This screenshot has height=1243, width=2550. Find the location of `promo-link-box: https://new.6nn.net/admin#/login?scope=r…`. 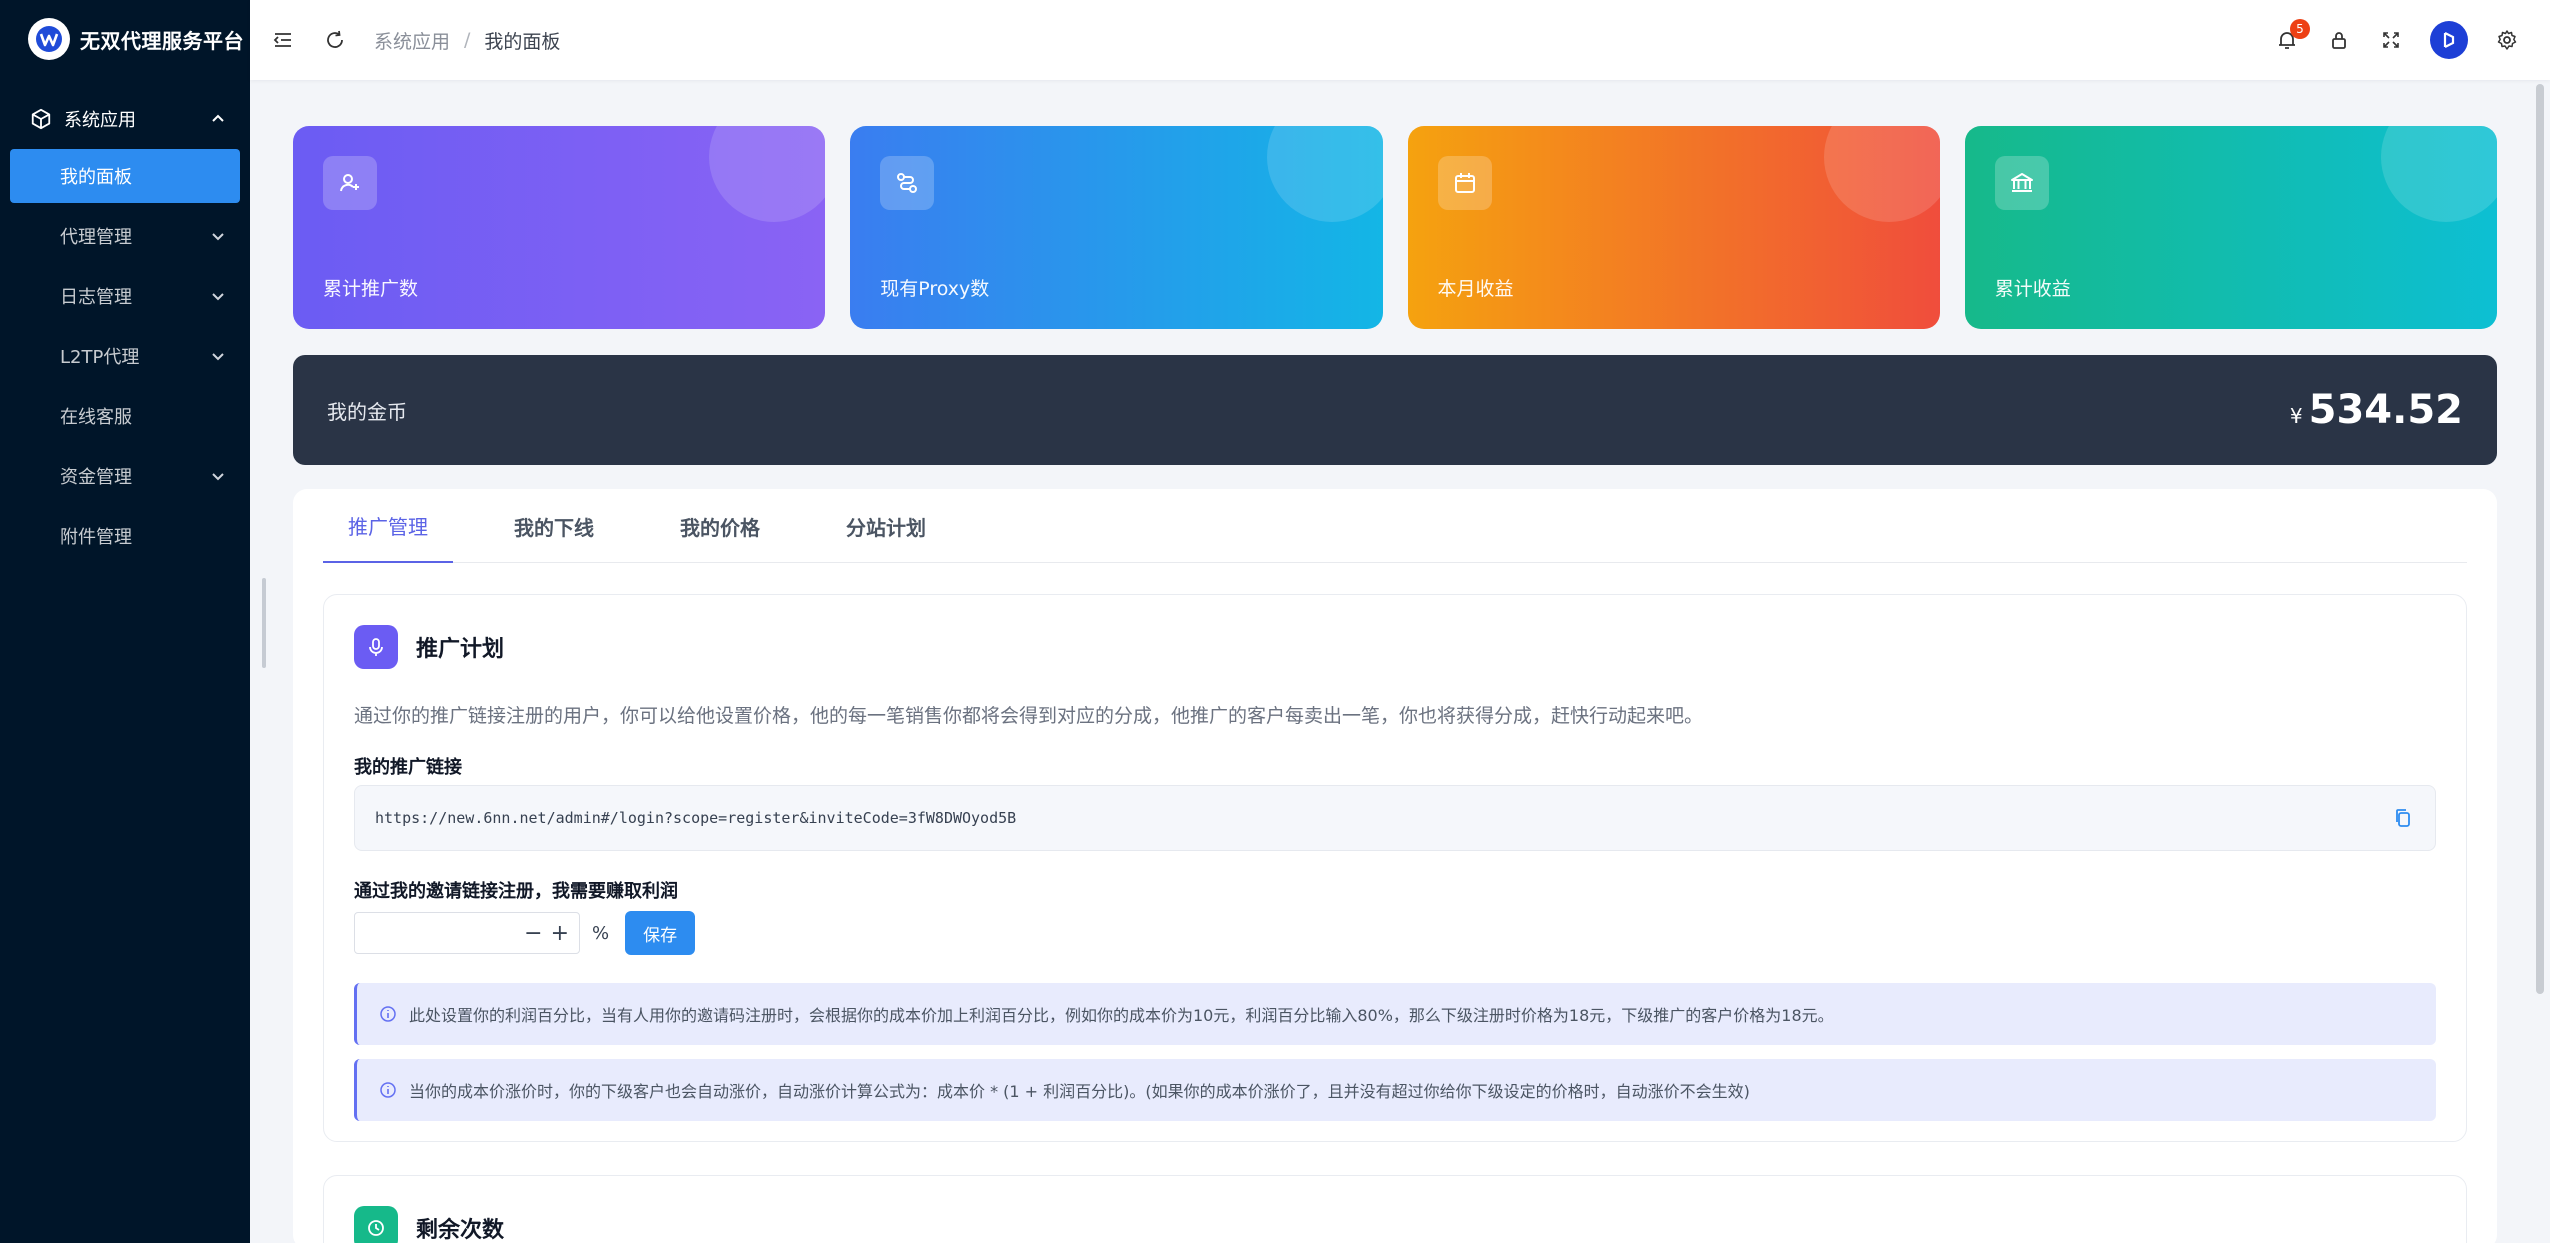

promo-link-box: https://new.6nn.net/admin#/login?scope=r… is located at coordinates (1395, 818).